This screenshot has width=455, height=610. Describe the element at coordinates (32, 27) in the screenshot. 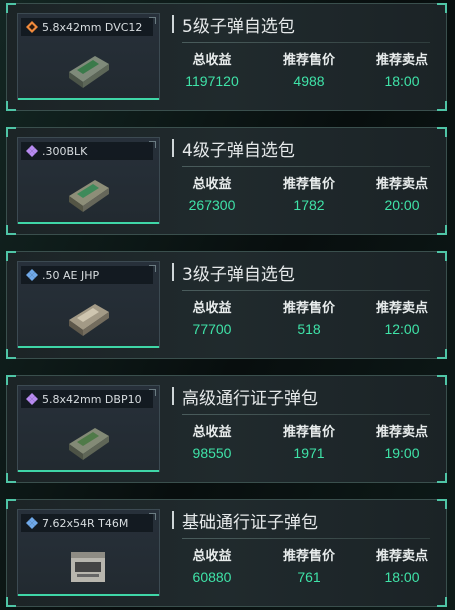

I see `orange-diamond-icon` at that location.